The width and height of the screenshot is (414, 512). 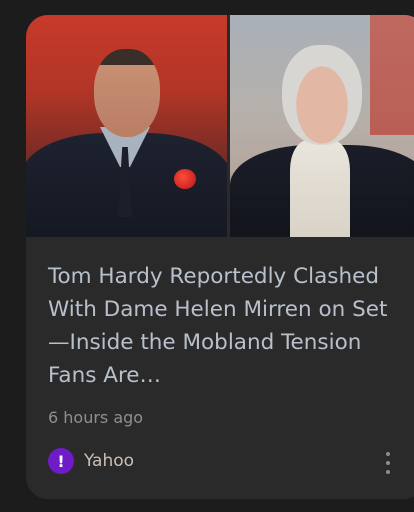 I want to click on rose-icon, so click(x=185, y=179).